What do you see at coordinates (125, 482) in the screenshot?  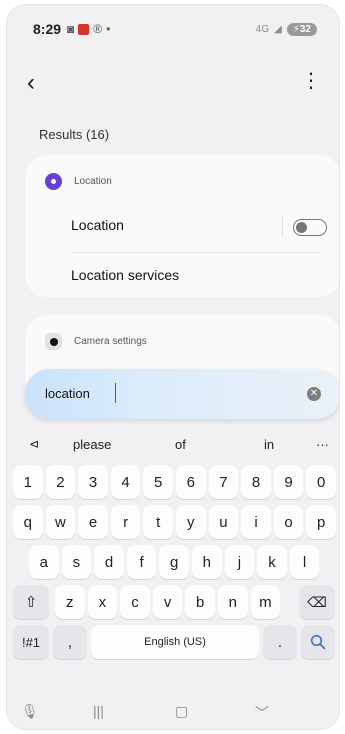 I see `key: 4` at bounding box center [125, 482].